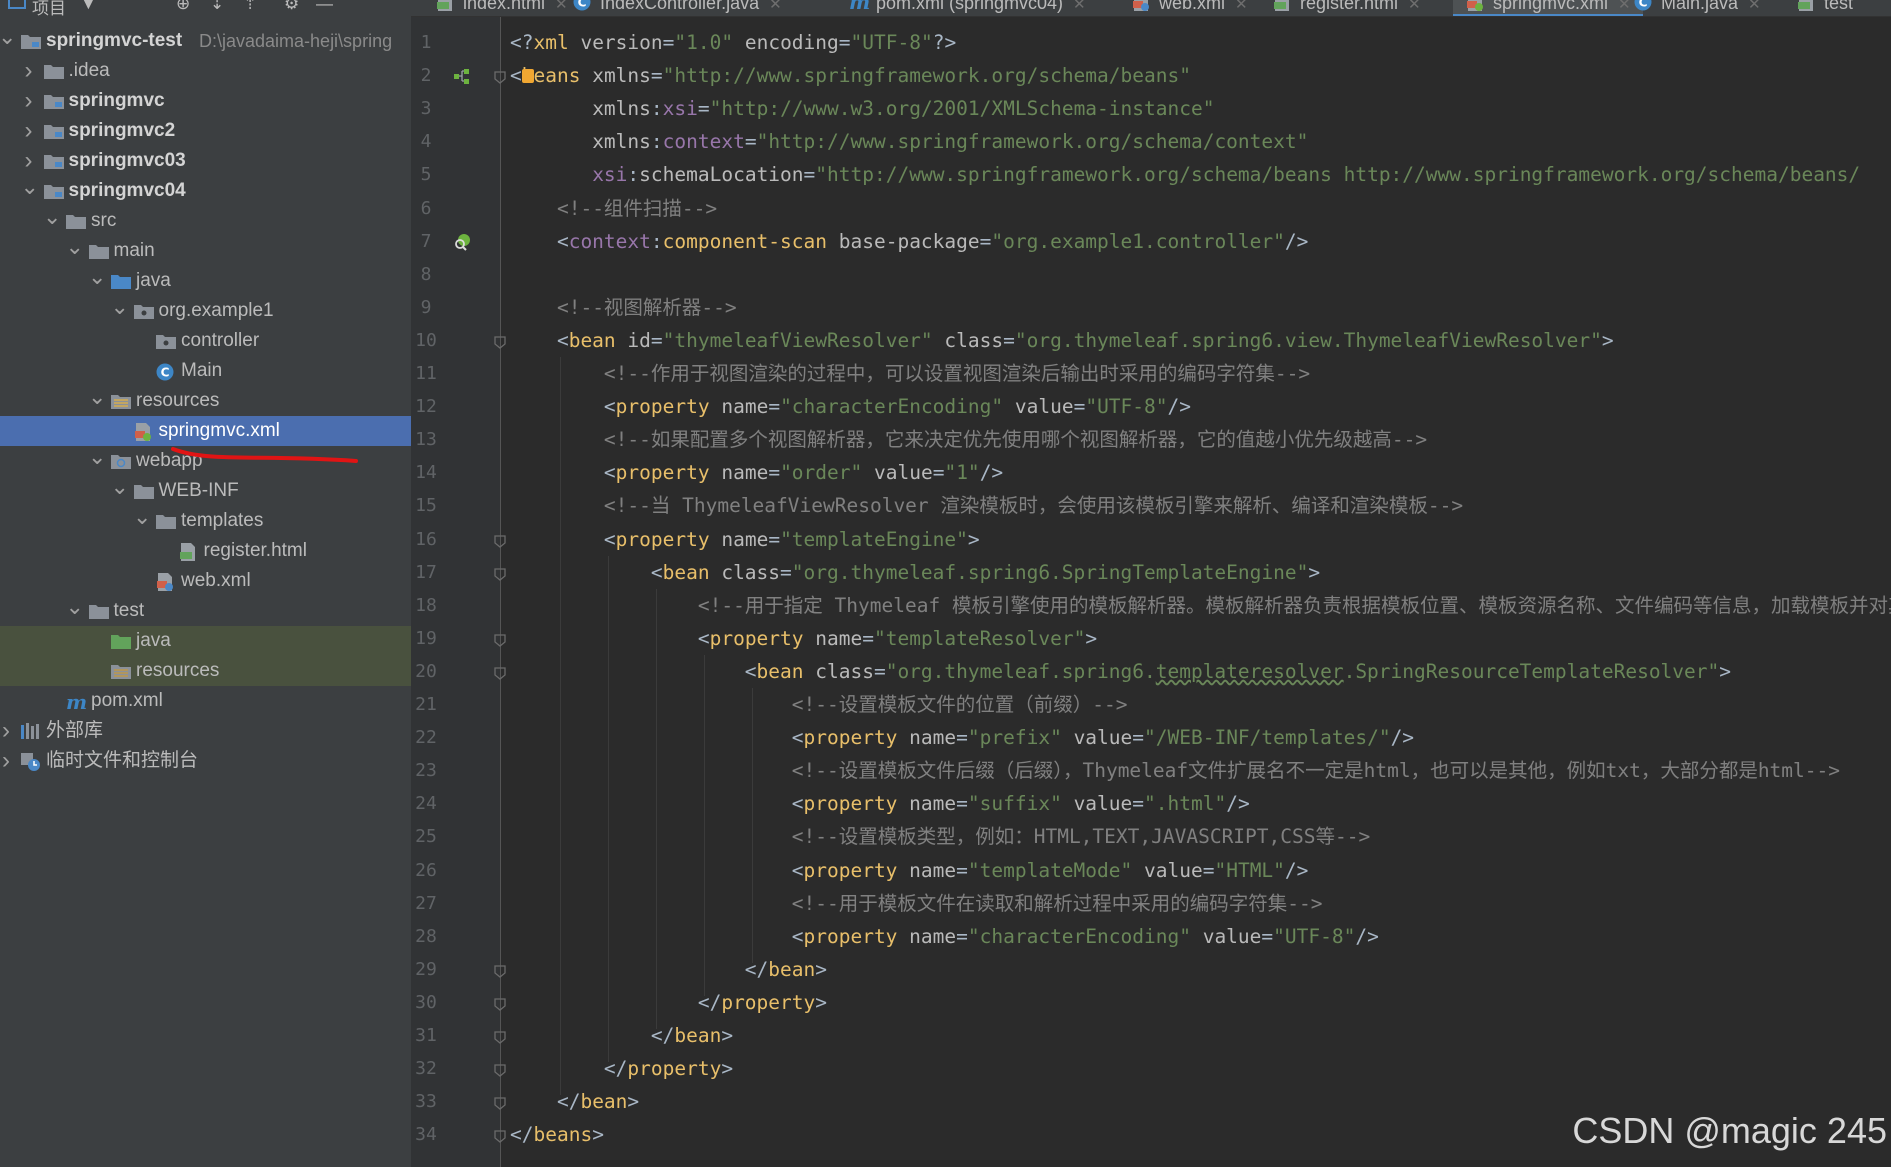 Image resolution: width=1891 pixels, height=1167 pixels. What do you see at coordinates (17, 8) in the screenshot?
I see `project-view-icon` at bounding box center [17, 8].